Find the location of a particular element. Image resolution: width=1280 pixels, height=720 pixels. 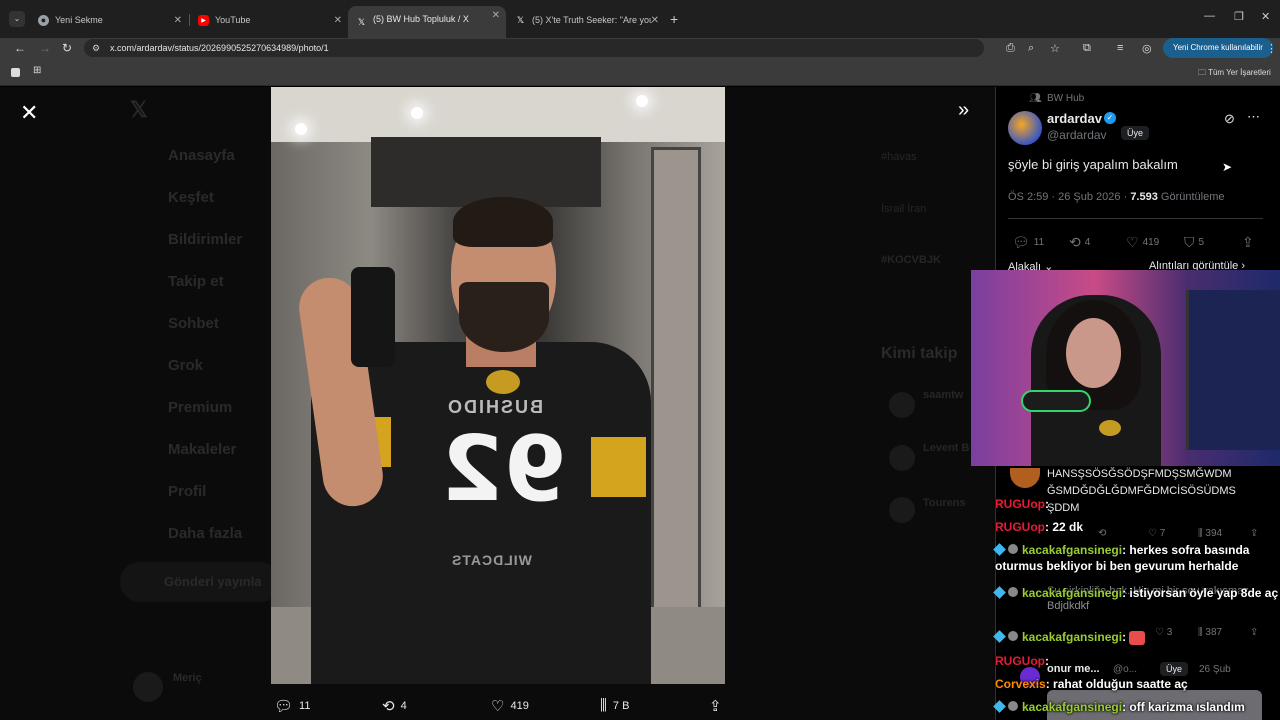

tab-truth-seeker: 𝕏 (5) X'te Truth Seeker: "Are you ✕ is located at coordinates (586, 20).